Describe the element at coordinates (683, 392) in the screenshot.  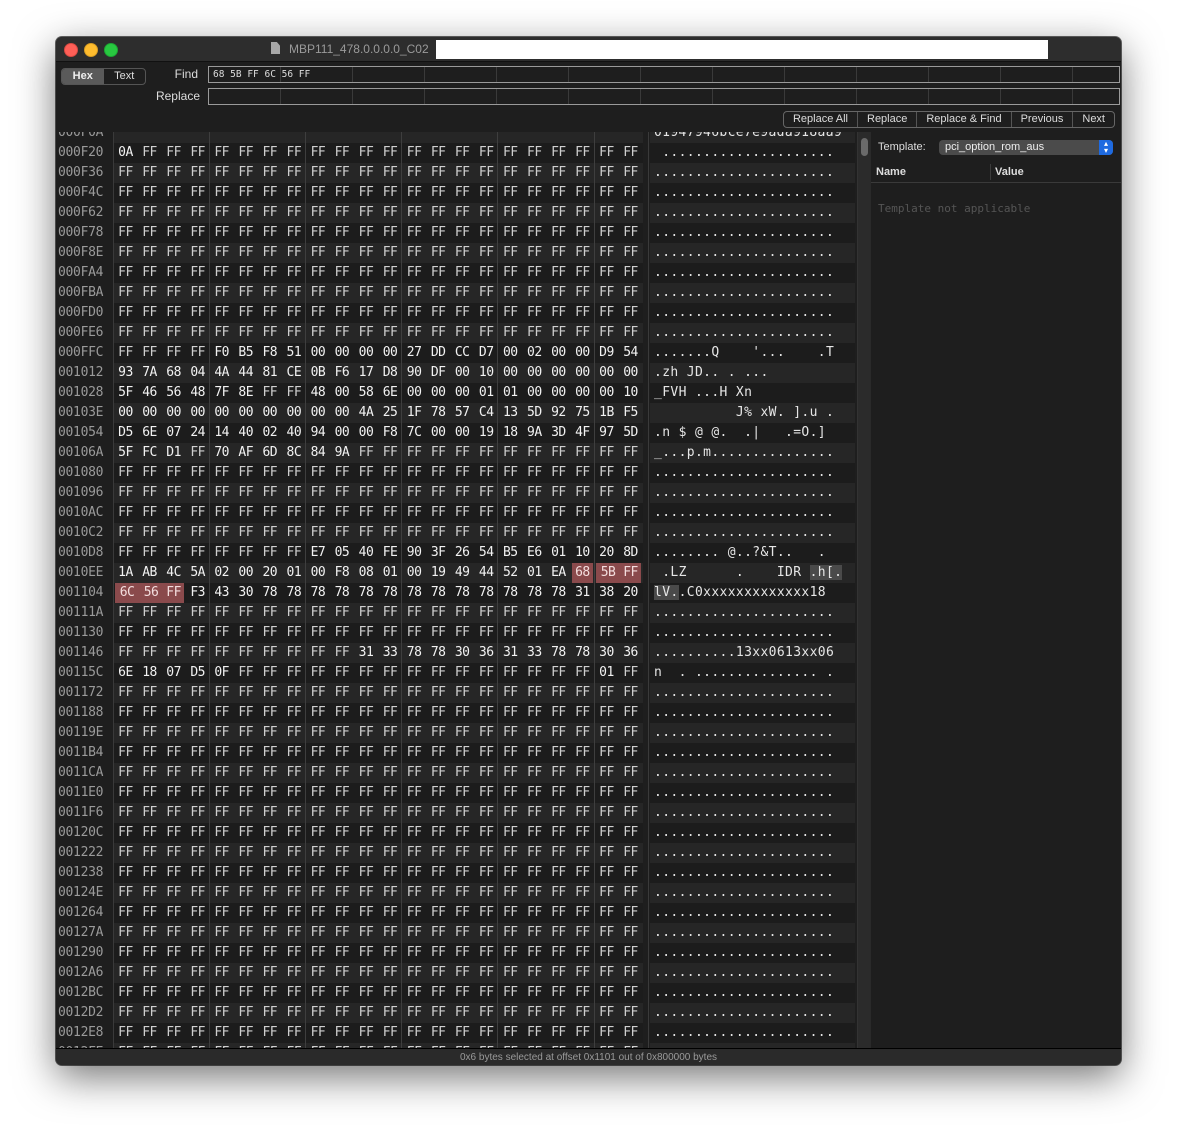
I see `ascii-char: H` at that location.